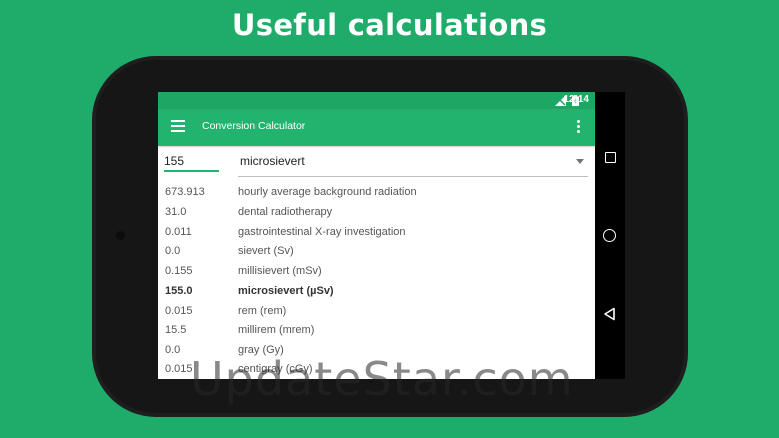 The image size is (779, 438). Describe the element at coordinates (176, 212) in the screenshot. I see `result-value: 31.0` at that location.